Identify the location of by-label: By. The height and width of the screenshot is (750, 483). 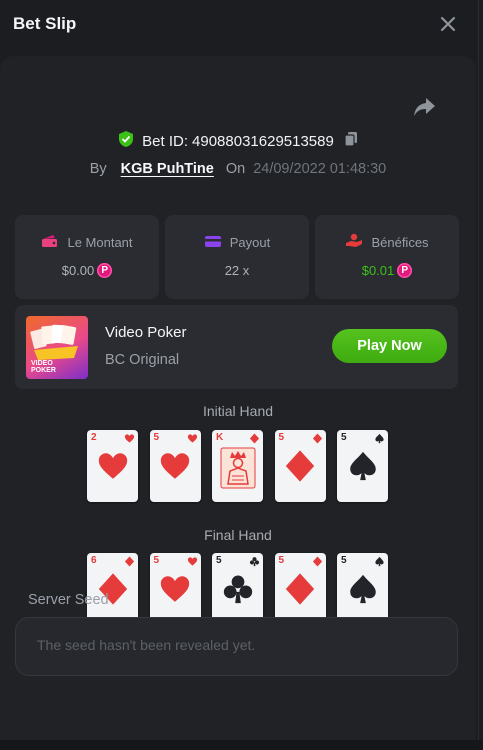
(98, 169).